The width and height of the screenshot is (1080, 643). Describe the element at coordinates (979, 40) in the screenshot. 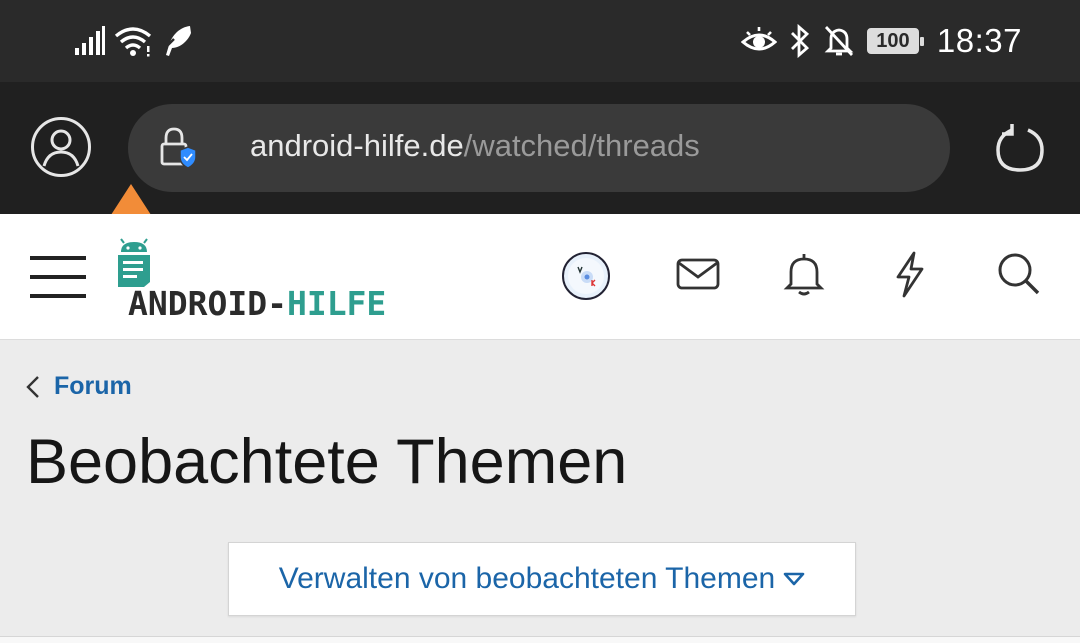

I see `status-time: 18:37` at that location.